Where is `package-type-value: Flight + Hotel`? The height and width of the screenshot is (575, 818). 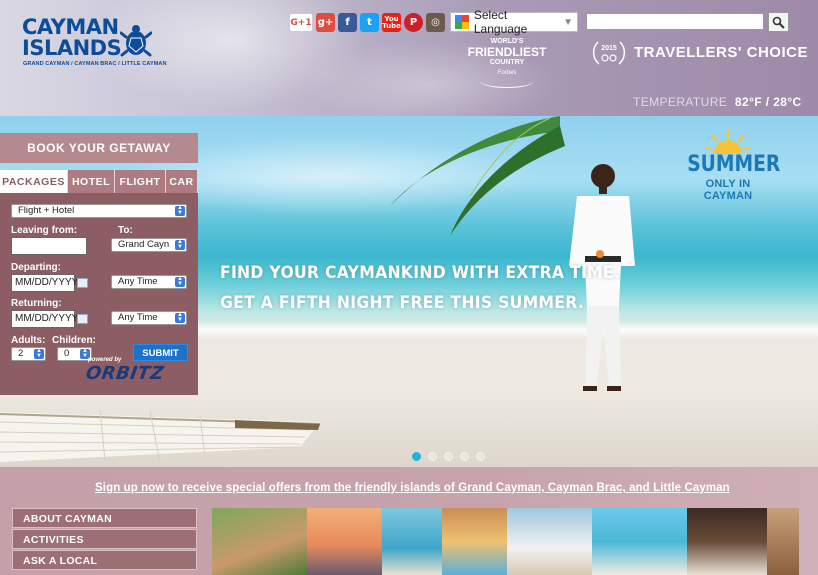 package-type-value: Flight + Hotel is located at coordinates (46, 210).